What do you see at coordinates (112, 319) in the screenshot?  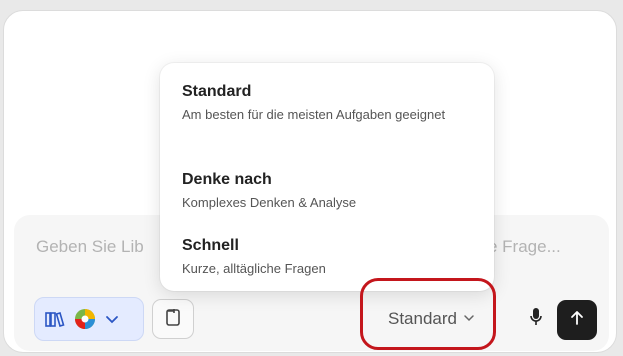 I see `chevron-down-icon` at bounding box center [112, 319].